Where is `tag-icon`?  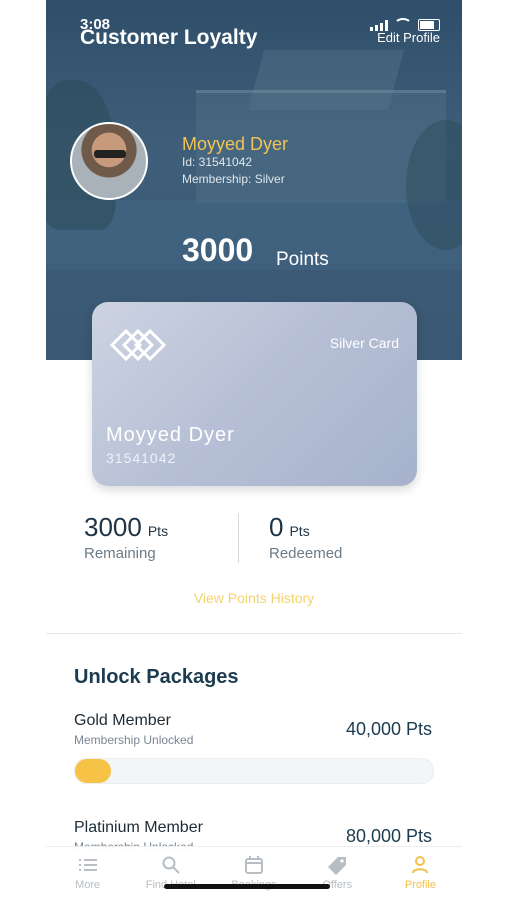
tag-icon is located at coordinates (337, 865).